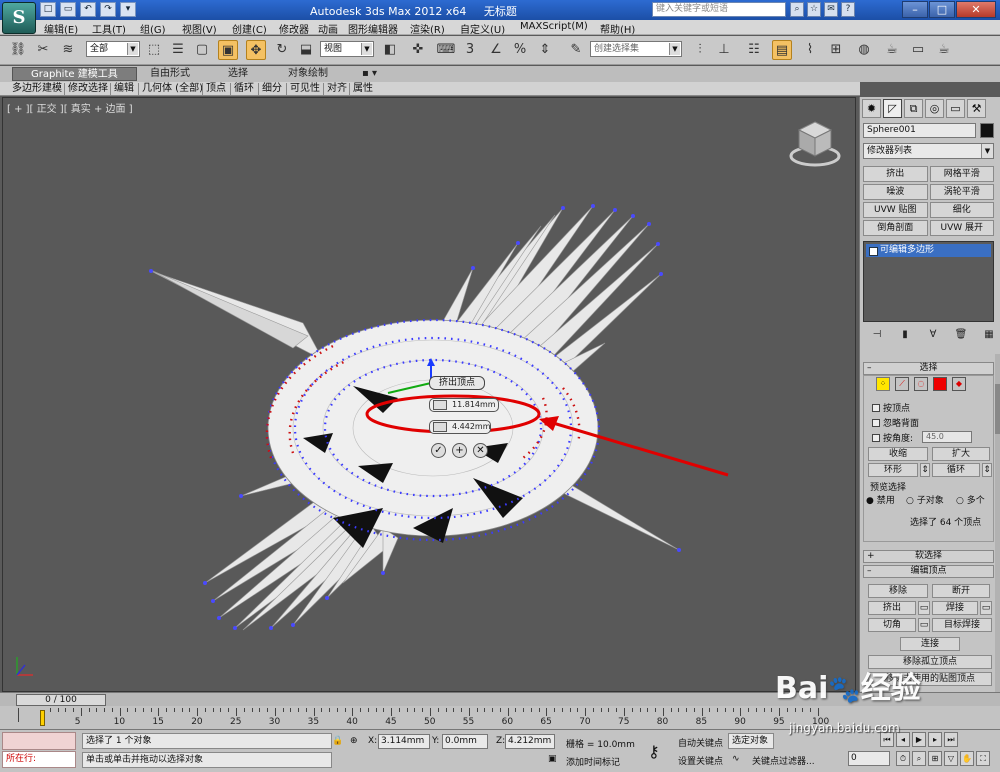 This screenshot has width=1000, height=772. What do you see at coordinates (892, 437) in the screenshot?
I see `by-angle-checkbox: 按角度:` at bounding box center [892, 437].